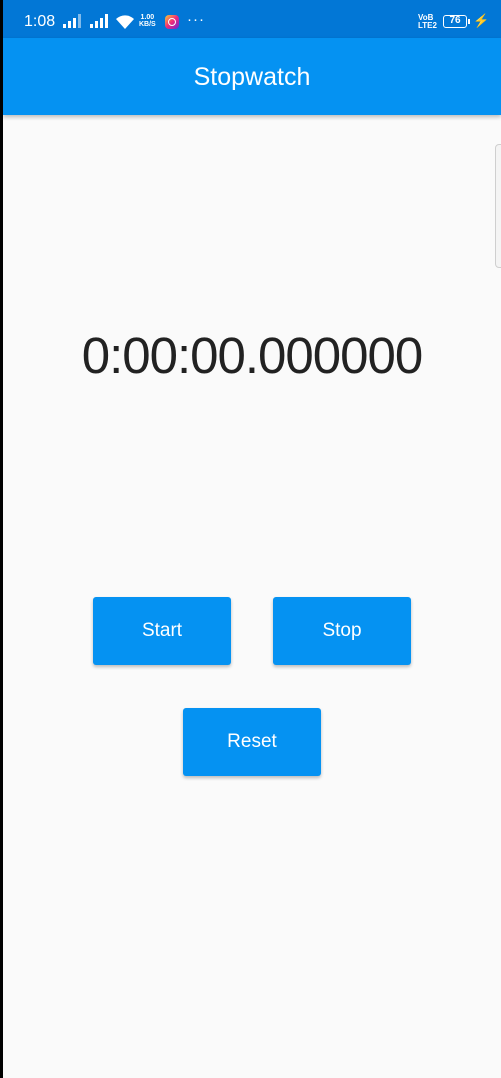  What do you see at coordinates (252, 742) in the screenshot?
I see `reset-button: Reset` at bounding box center [252, 742].